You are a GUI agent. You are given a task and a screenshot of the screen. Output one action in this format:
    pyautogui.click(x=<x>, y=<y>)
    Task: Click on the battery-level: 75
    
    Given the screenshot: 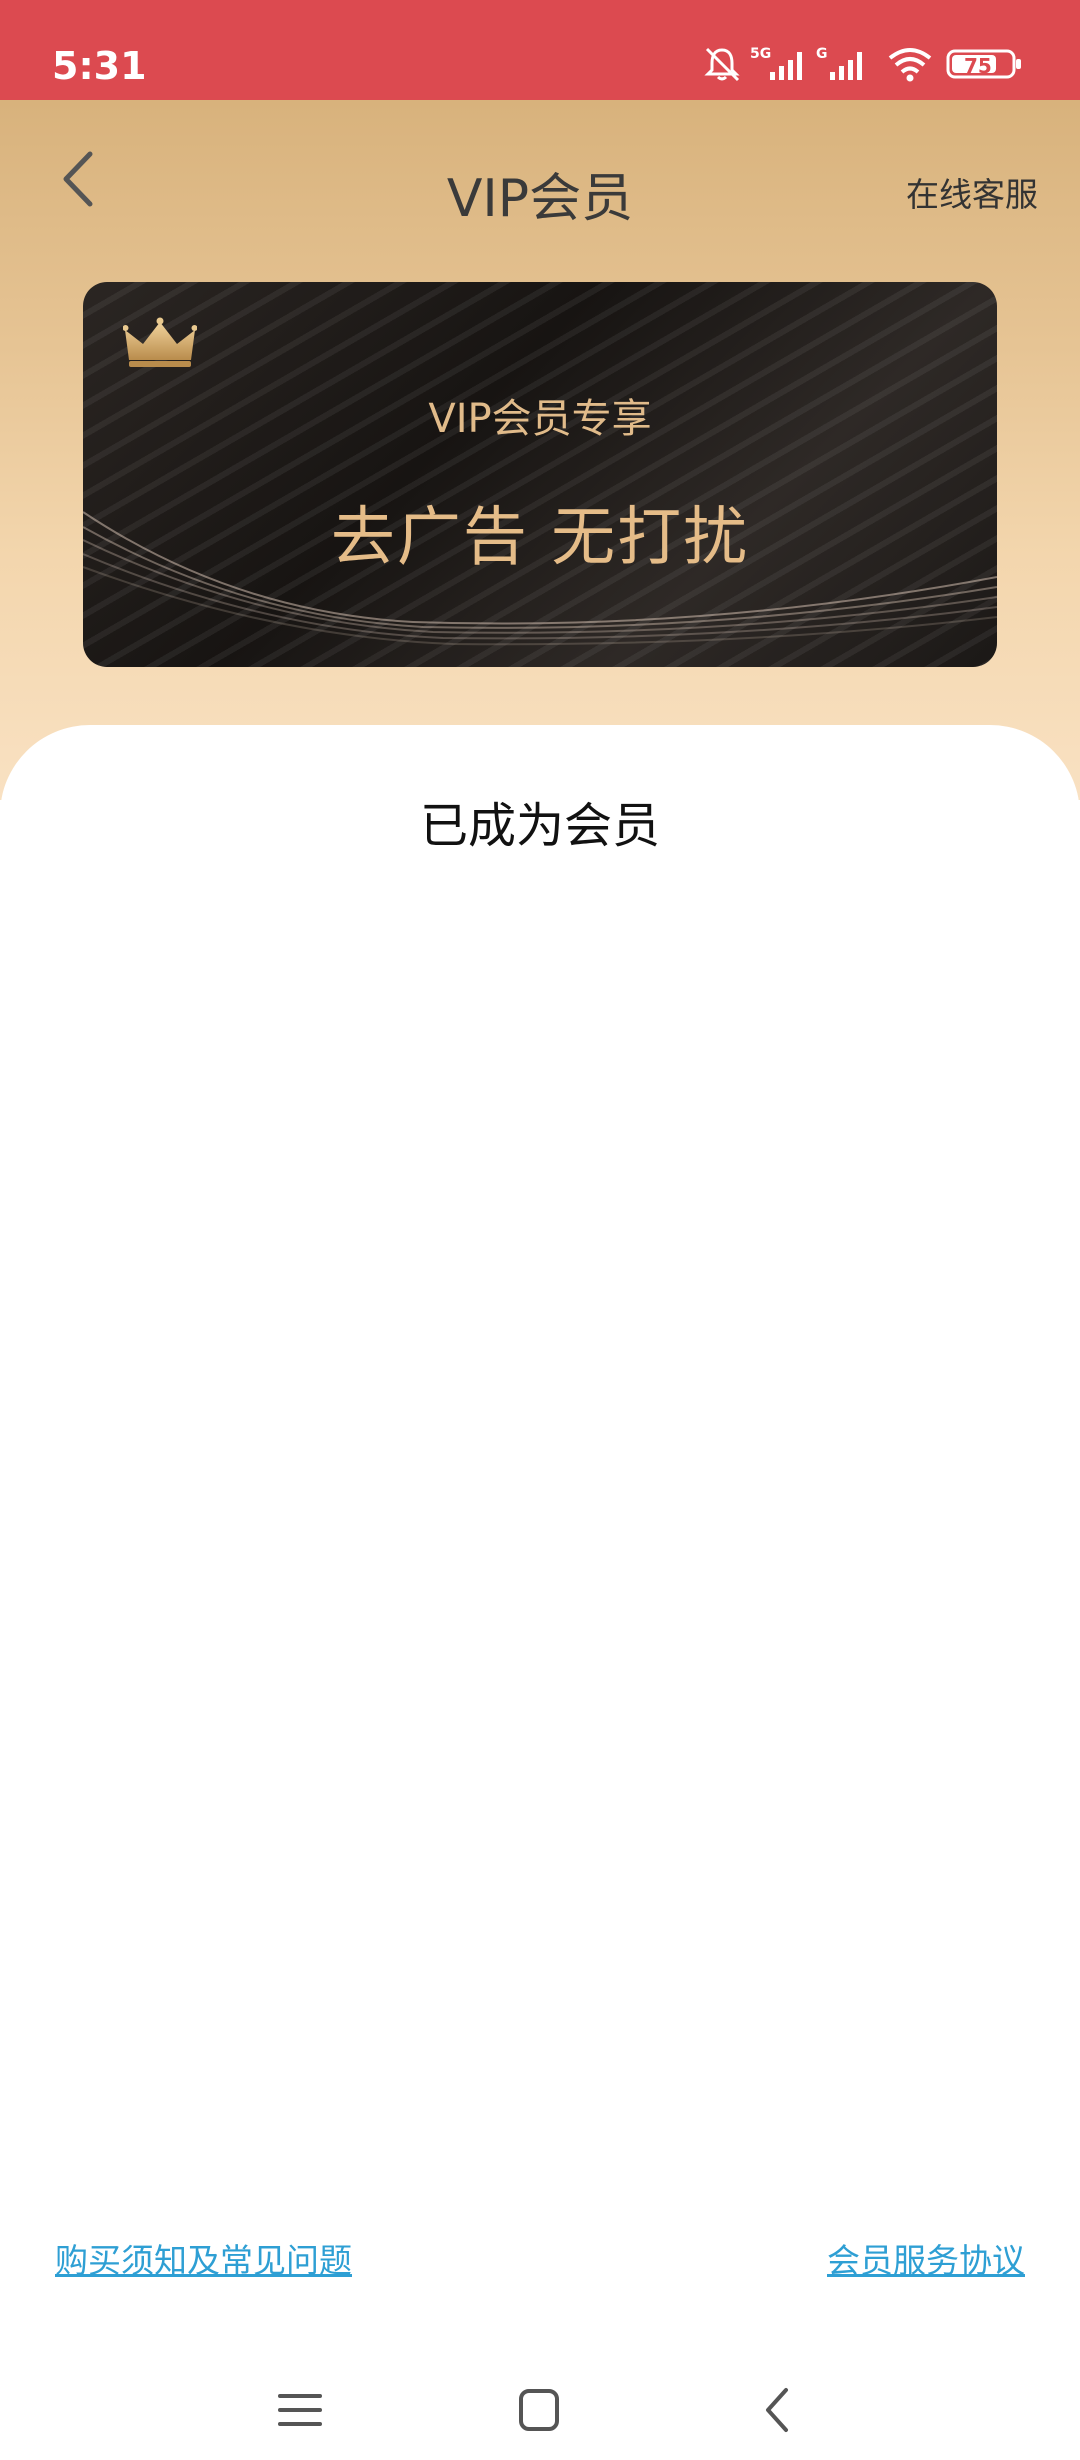 What is the action you would take?
    pyautogui.click(x=978, y=66)
    